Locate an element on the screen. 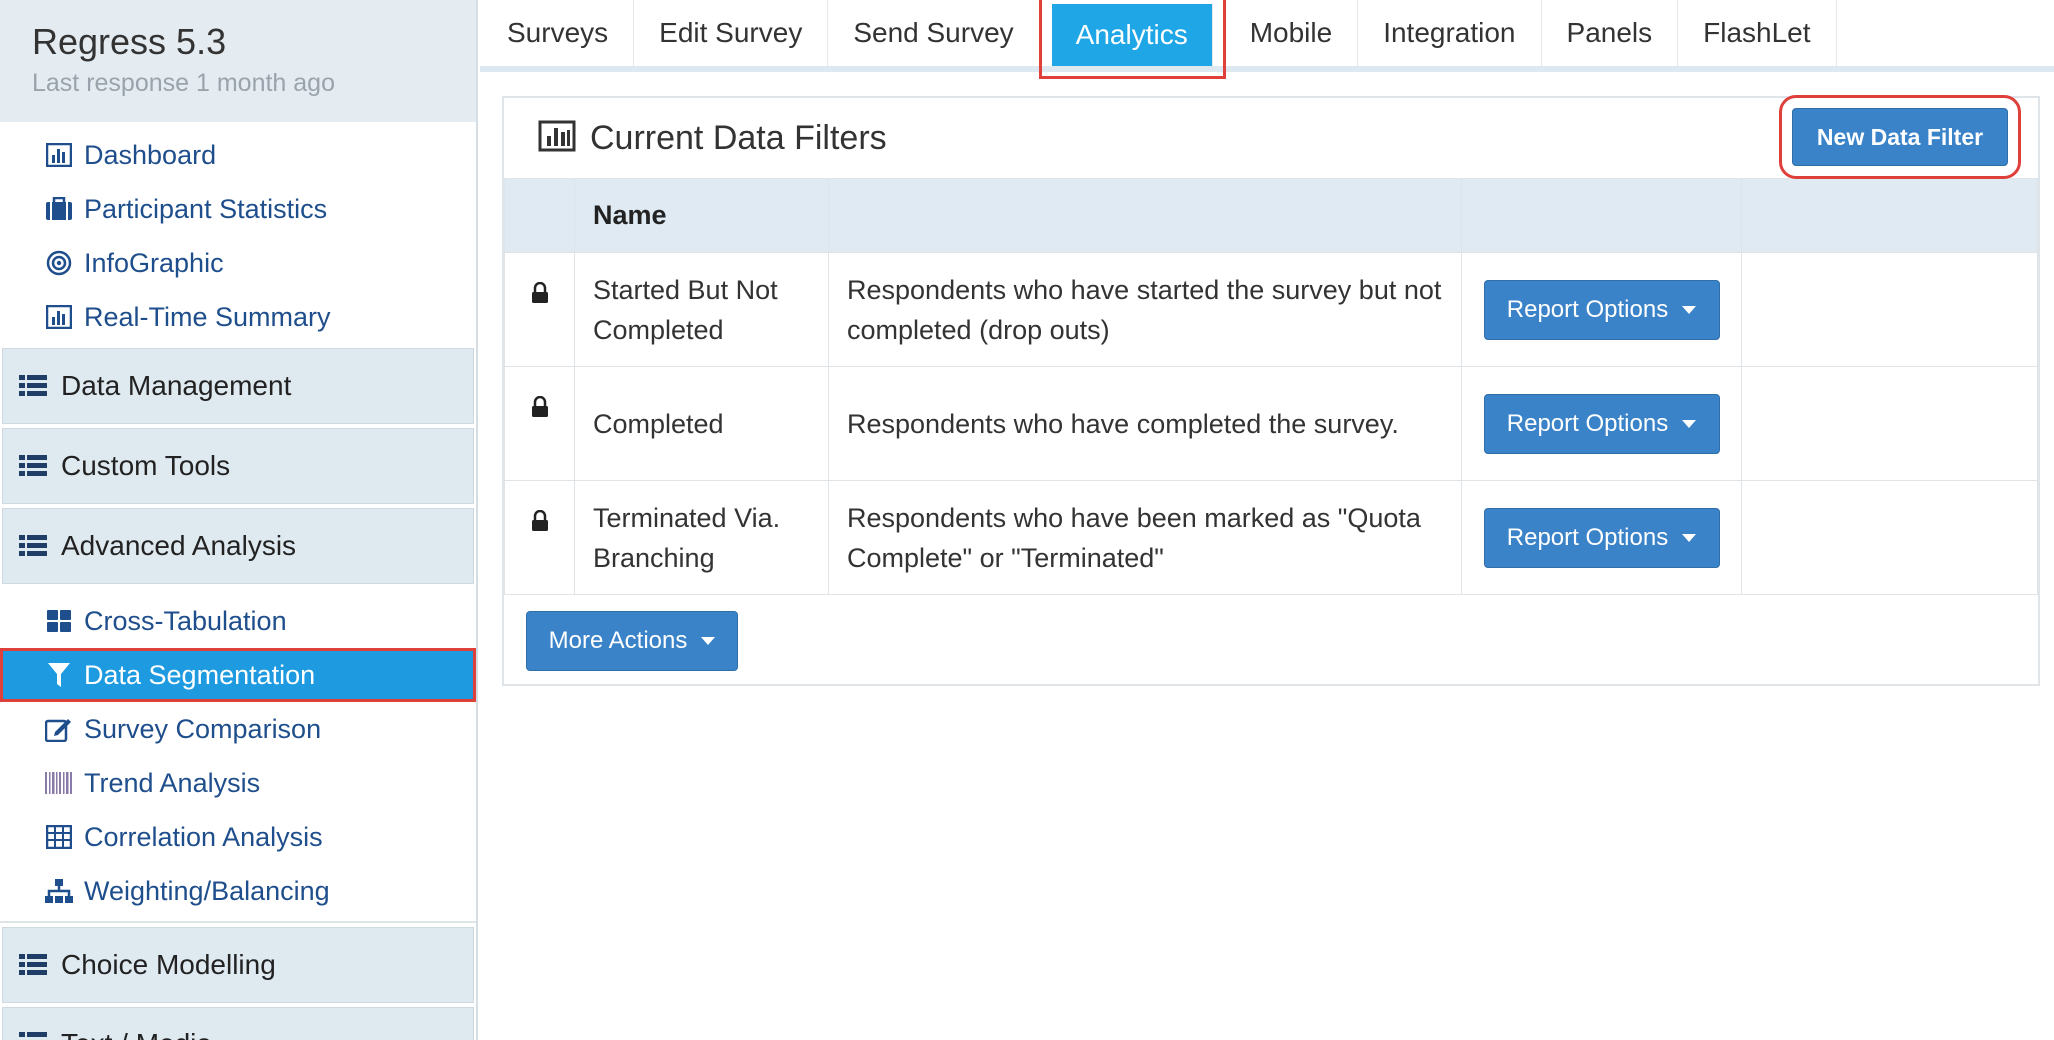 Image resolution: width=2054 pixels, height=1040 pixels. section-advanced-analysis: Advanced Analysis is located at coordinates (238, 546).